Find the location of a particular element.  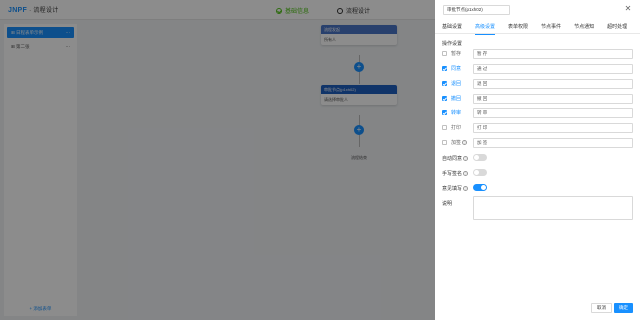

operation-row-print: 打印 is located at coordinates (539, 127).